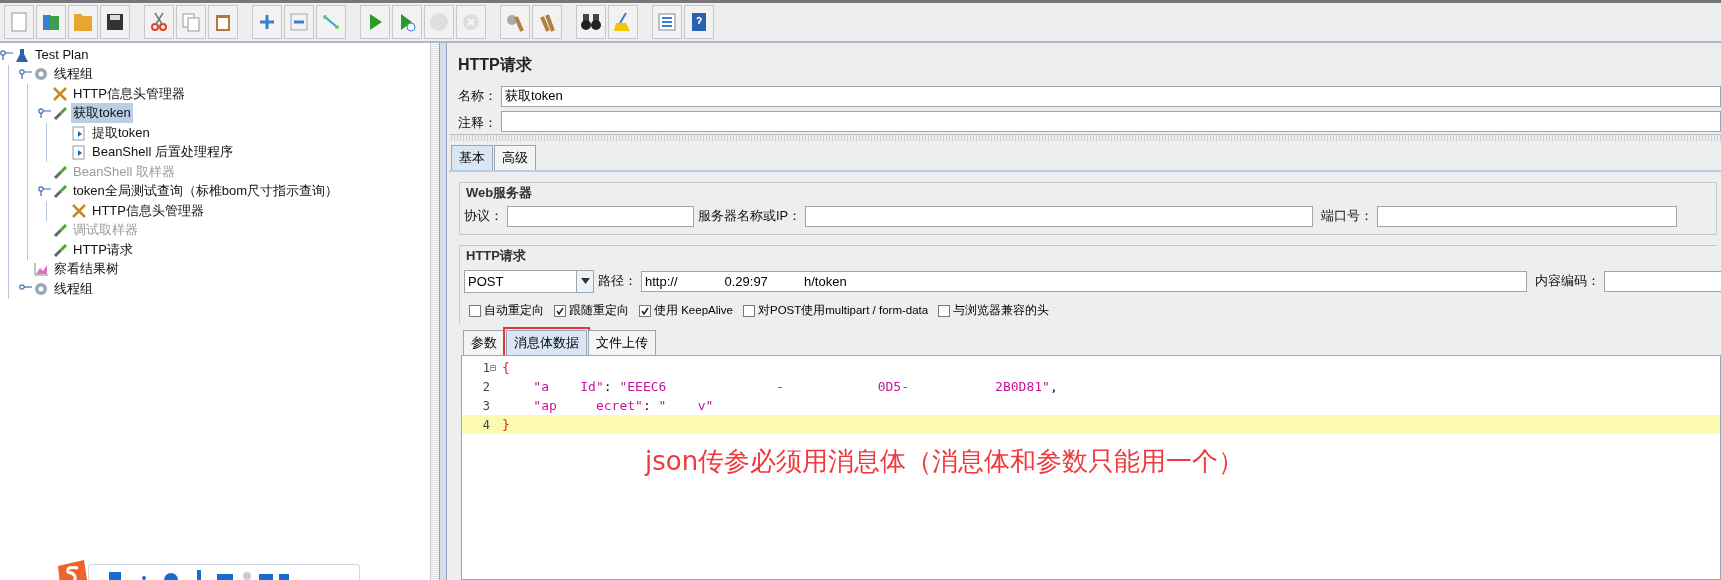 The height and width of the screenshot is (580, 1721). What do you see at coordinates (484, 342) in the screenshot?
I see `tab: 参数` at bounding box center [484, 342].